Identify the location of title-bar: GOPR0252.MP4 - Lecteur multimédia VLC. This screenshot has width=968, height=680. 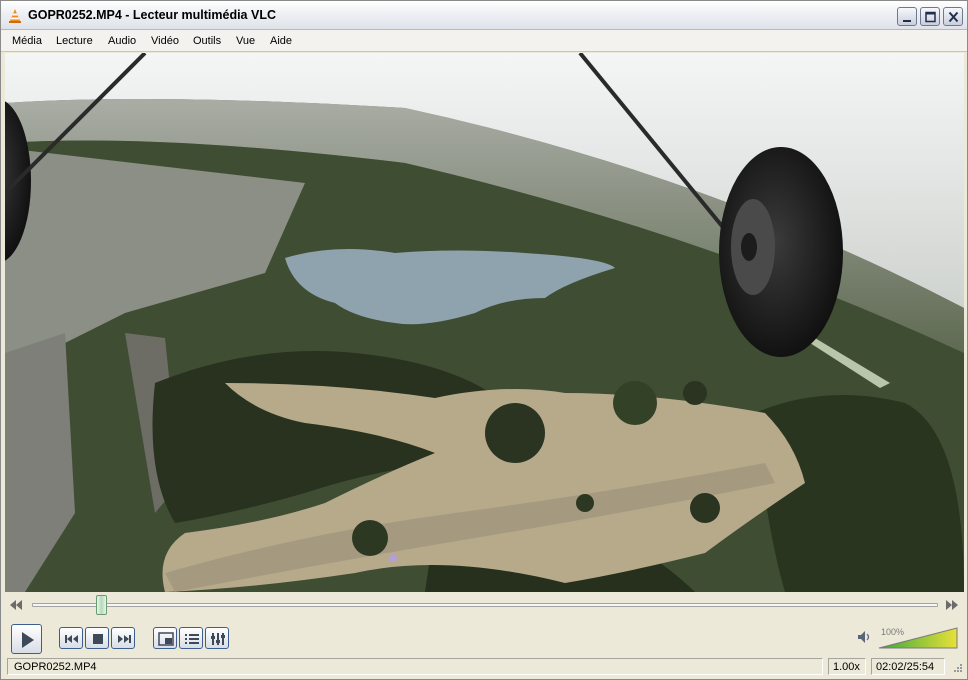
(484, 15).